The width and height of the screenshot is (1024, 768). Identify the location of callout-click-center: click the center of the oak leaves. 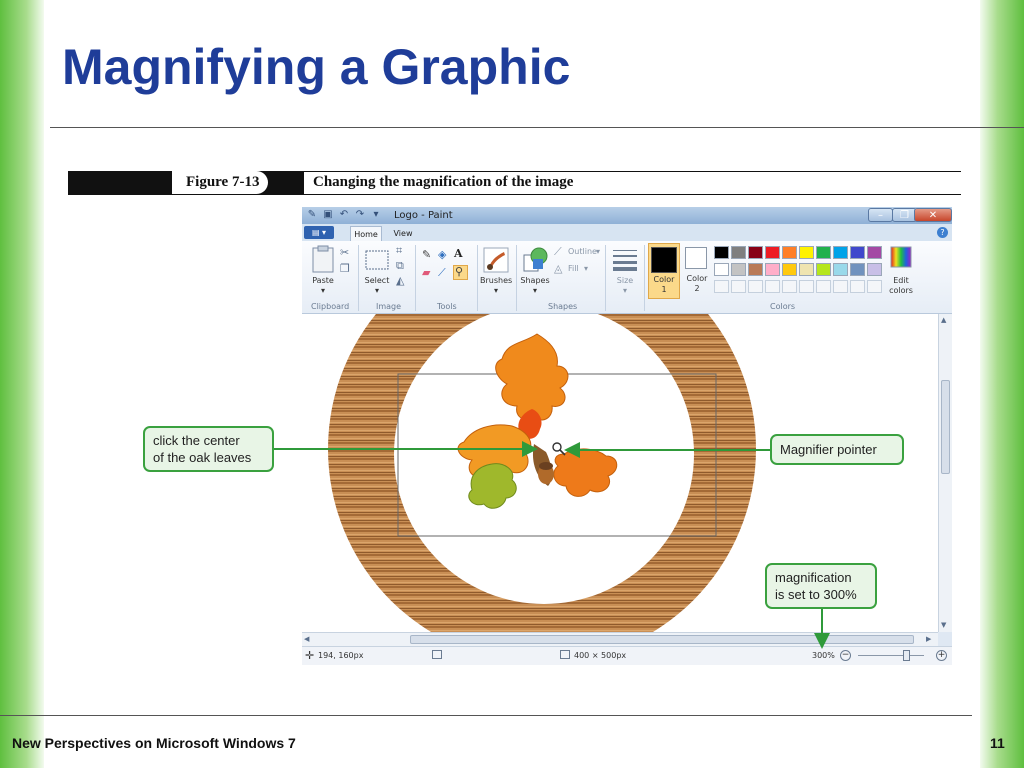
(208, 449).